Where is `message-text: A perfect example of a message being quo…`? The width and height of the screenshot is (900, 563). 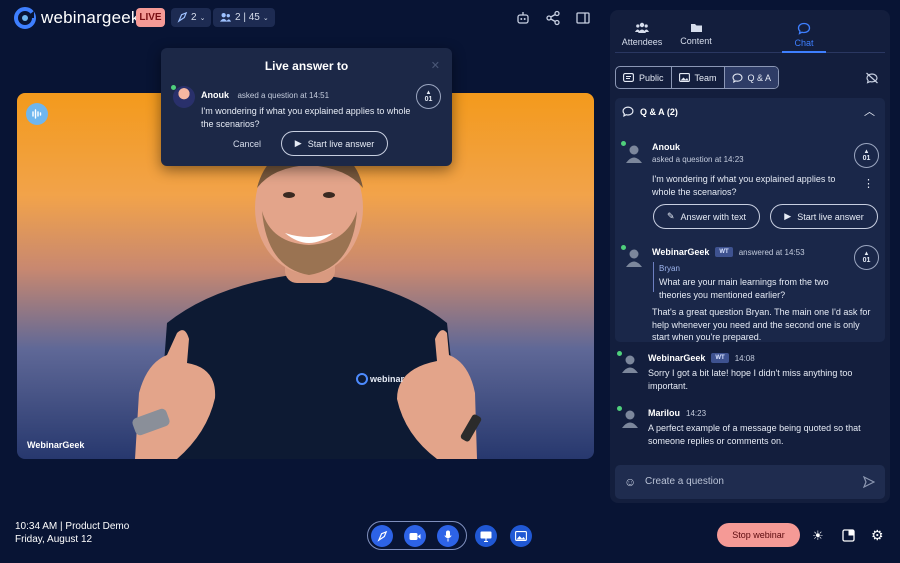
message-text: A perfect example of a message being quo… is located at coordinates (754, 434).